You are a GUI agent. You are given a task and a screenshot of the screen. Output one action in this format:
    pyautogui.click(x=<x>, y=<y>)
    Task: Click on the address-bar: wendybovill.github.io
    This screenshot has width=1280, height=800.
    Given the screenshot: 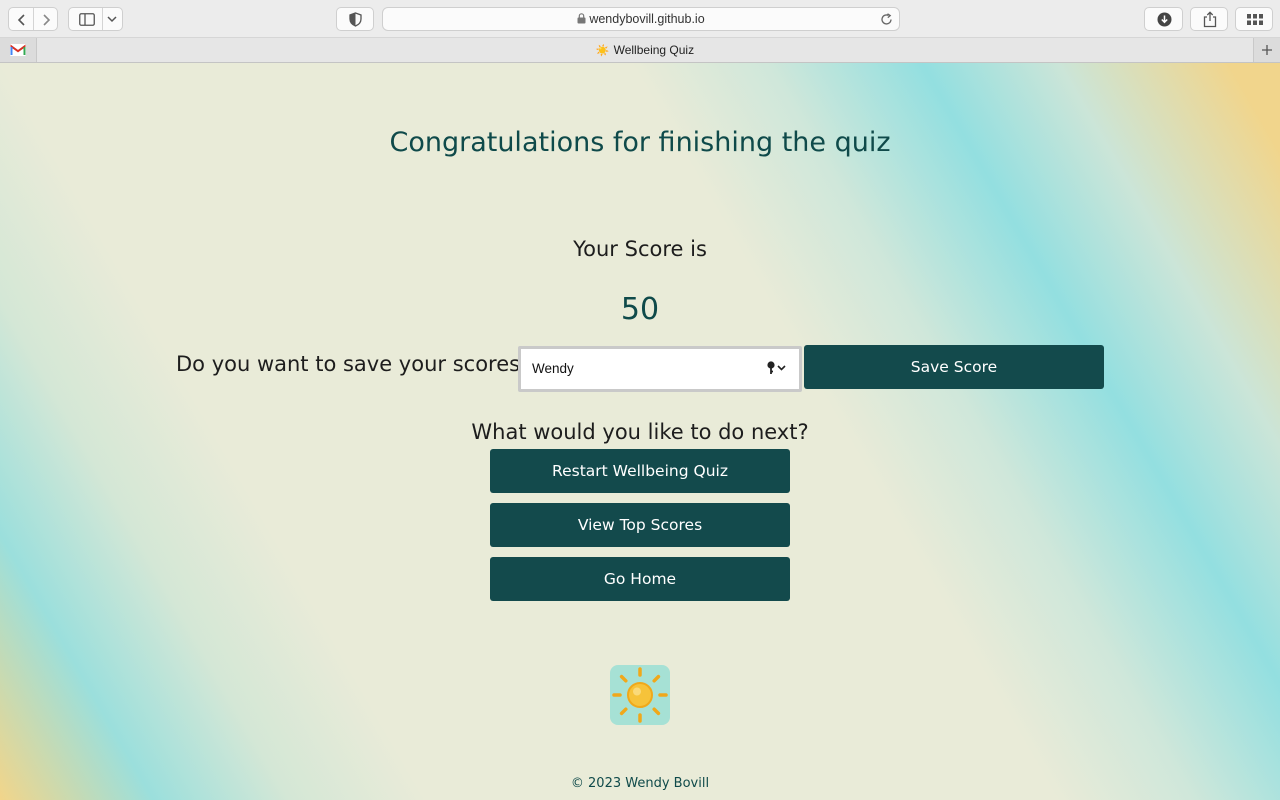 What is the action you would take?
    pyautogui.click(x=641, y=19)
    